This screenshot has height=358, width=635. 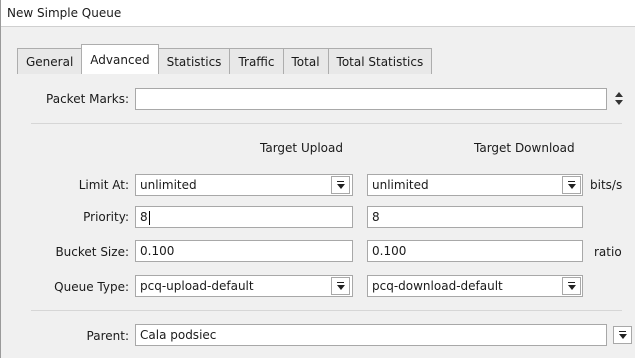 I want to click on limit-at-upload-dropdown, so click(x=340, y=185).